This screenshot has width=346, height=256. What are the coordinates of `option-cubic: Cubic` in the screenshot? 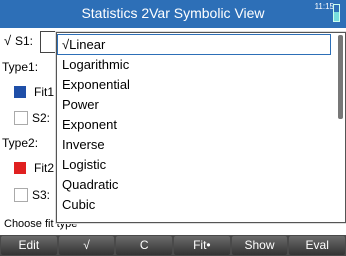 It's located at (194, 204).